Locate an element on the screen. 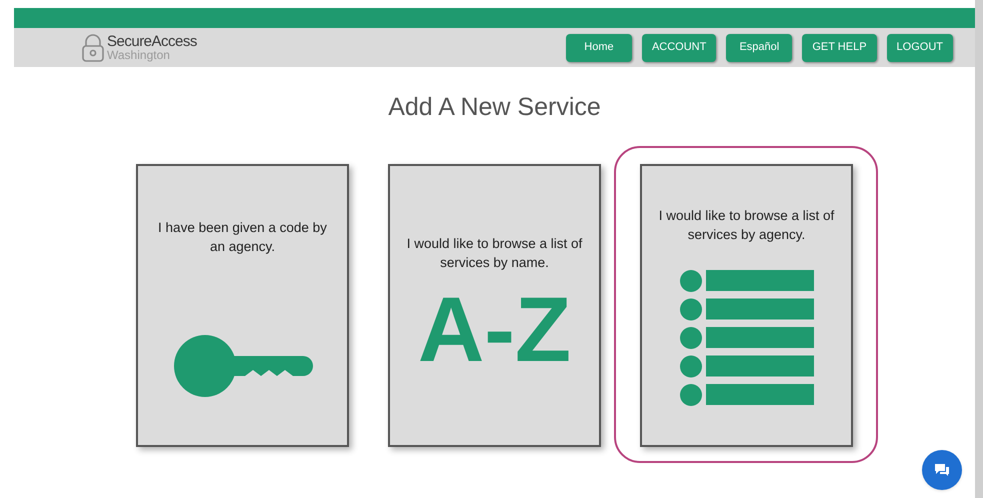 This screenshot has width=983, height=498. chat-icon is located at coordinates (942, 470).